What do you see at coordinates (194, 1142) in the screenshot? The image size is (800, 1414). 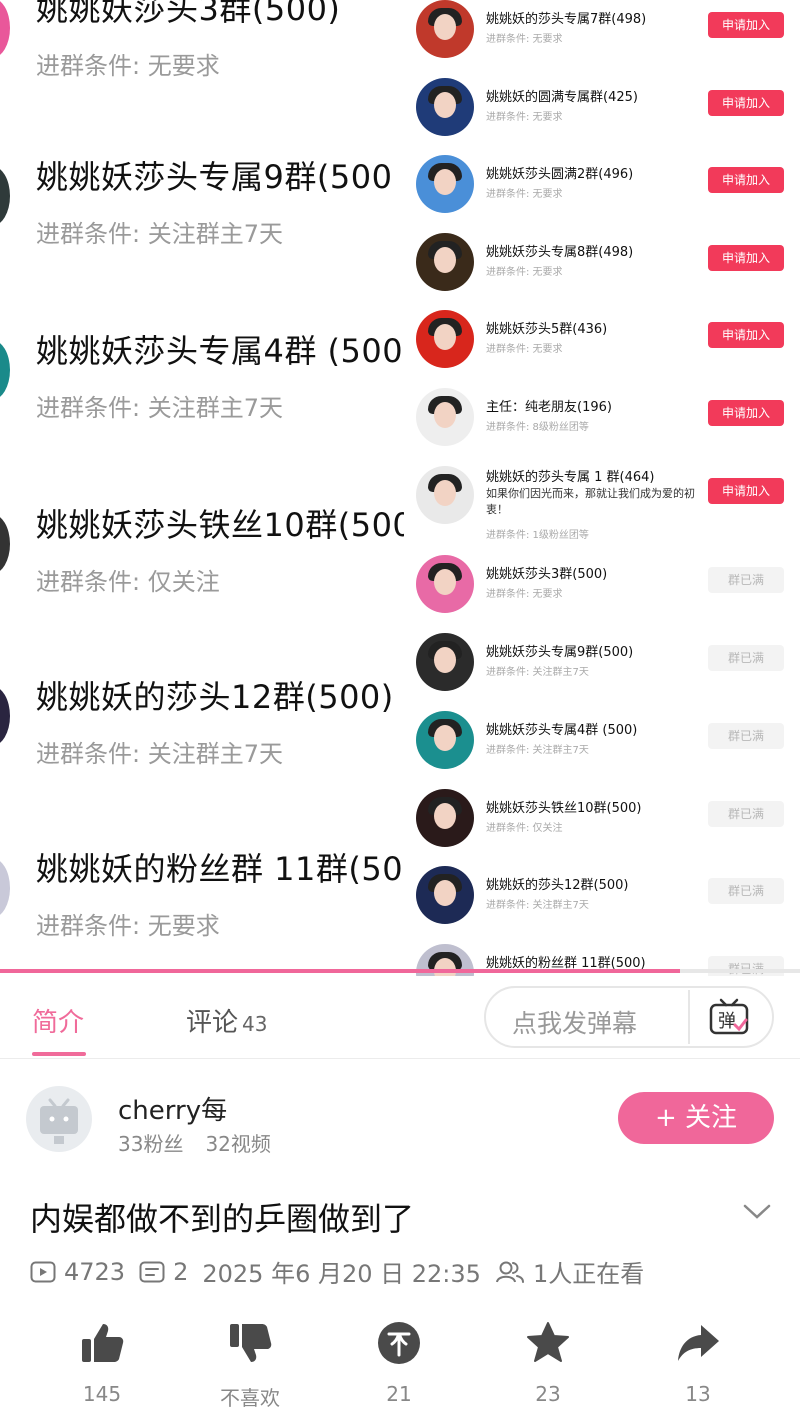 I see `uploader-stats: 33粉丝 32视频` at bounding box center [194, 1142].